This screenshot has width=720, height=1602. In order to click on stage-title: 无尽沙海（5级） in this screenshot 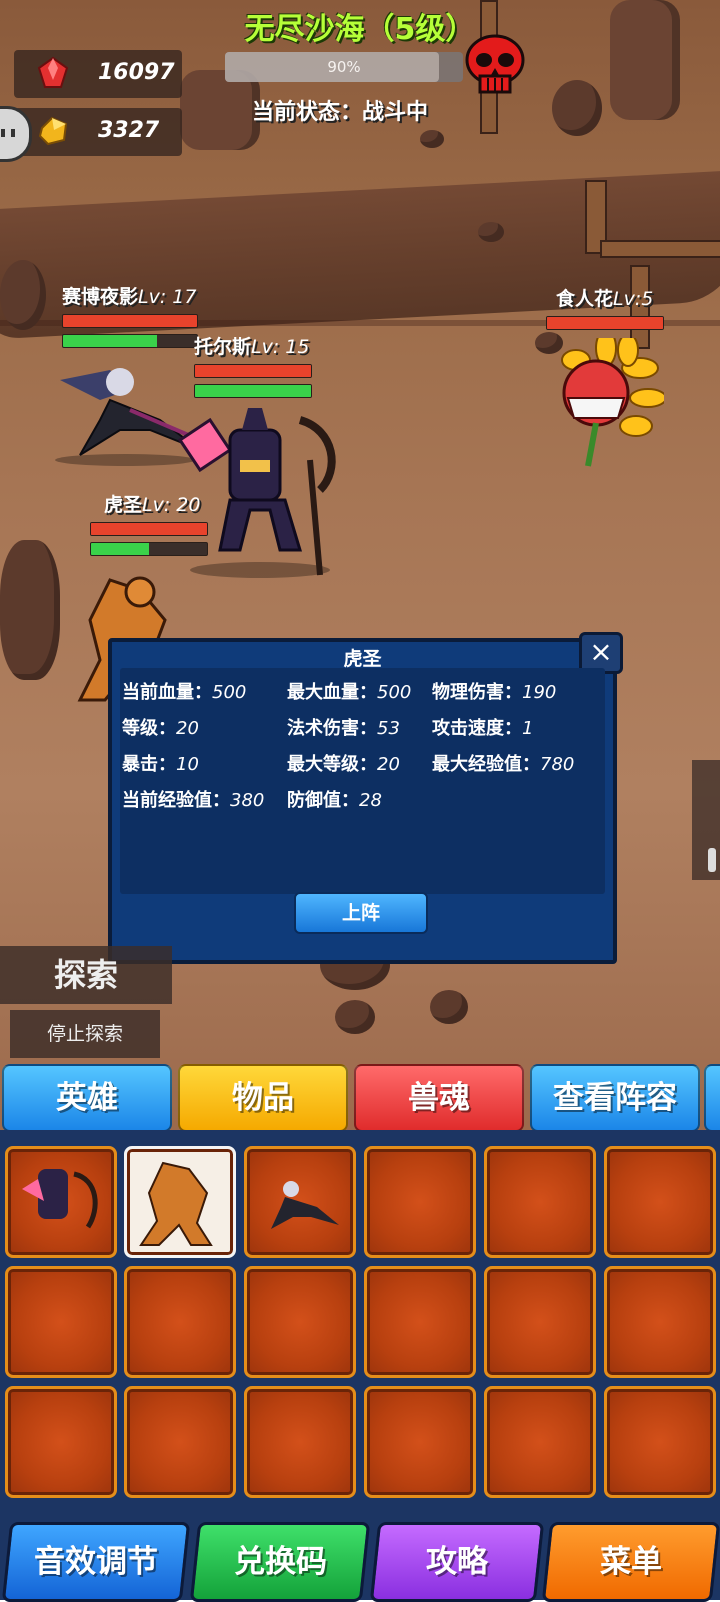, I will do `click(360, 29)`.